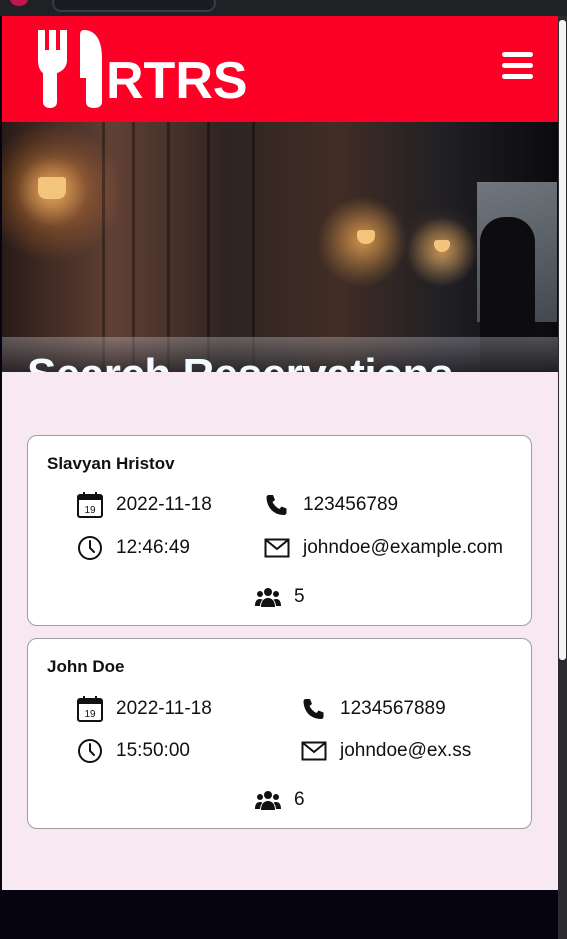 This screenshot has width=567, height=939. I want to click on reservation-name: John Doe, so click(86, 666).